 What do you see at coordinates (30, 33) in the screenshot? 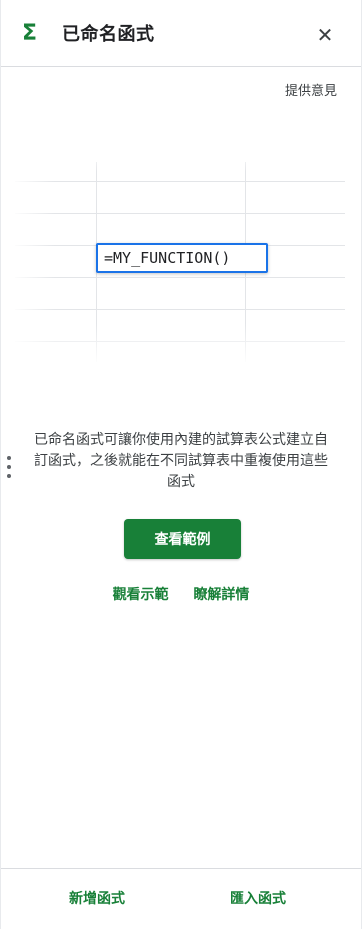
I see `sigma-icon: Σ` at bounding box center [30, 33].